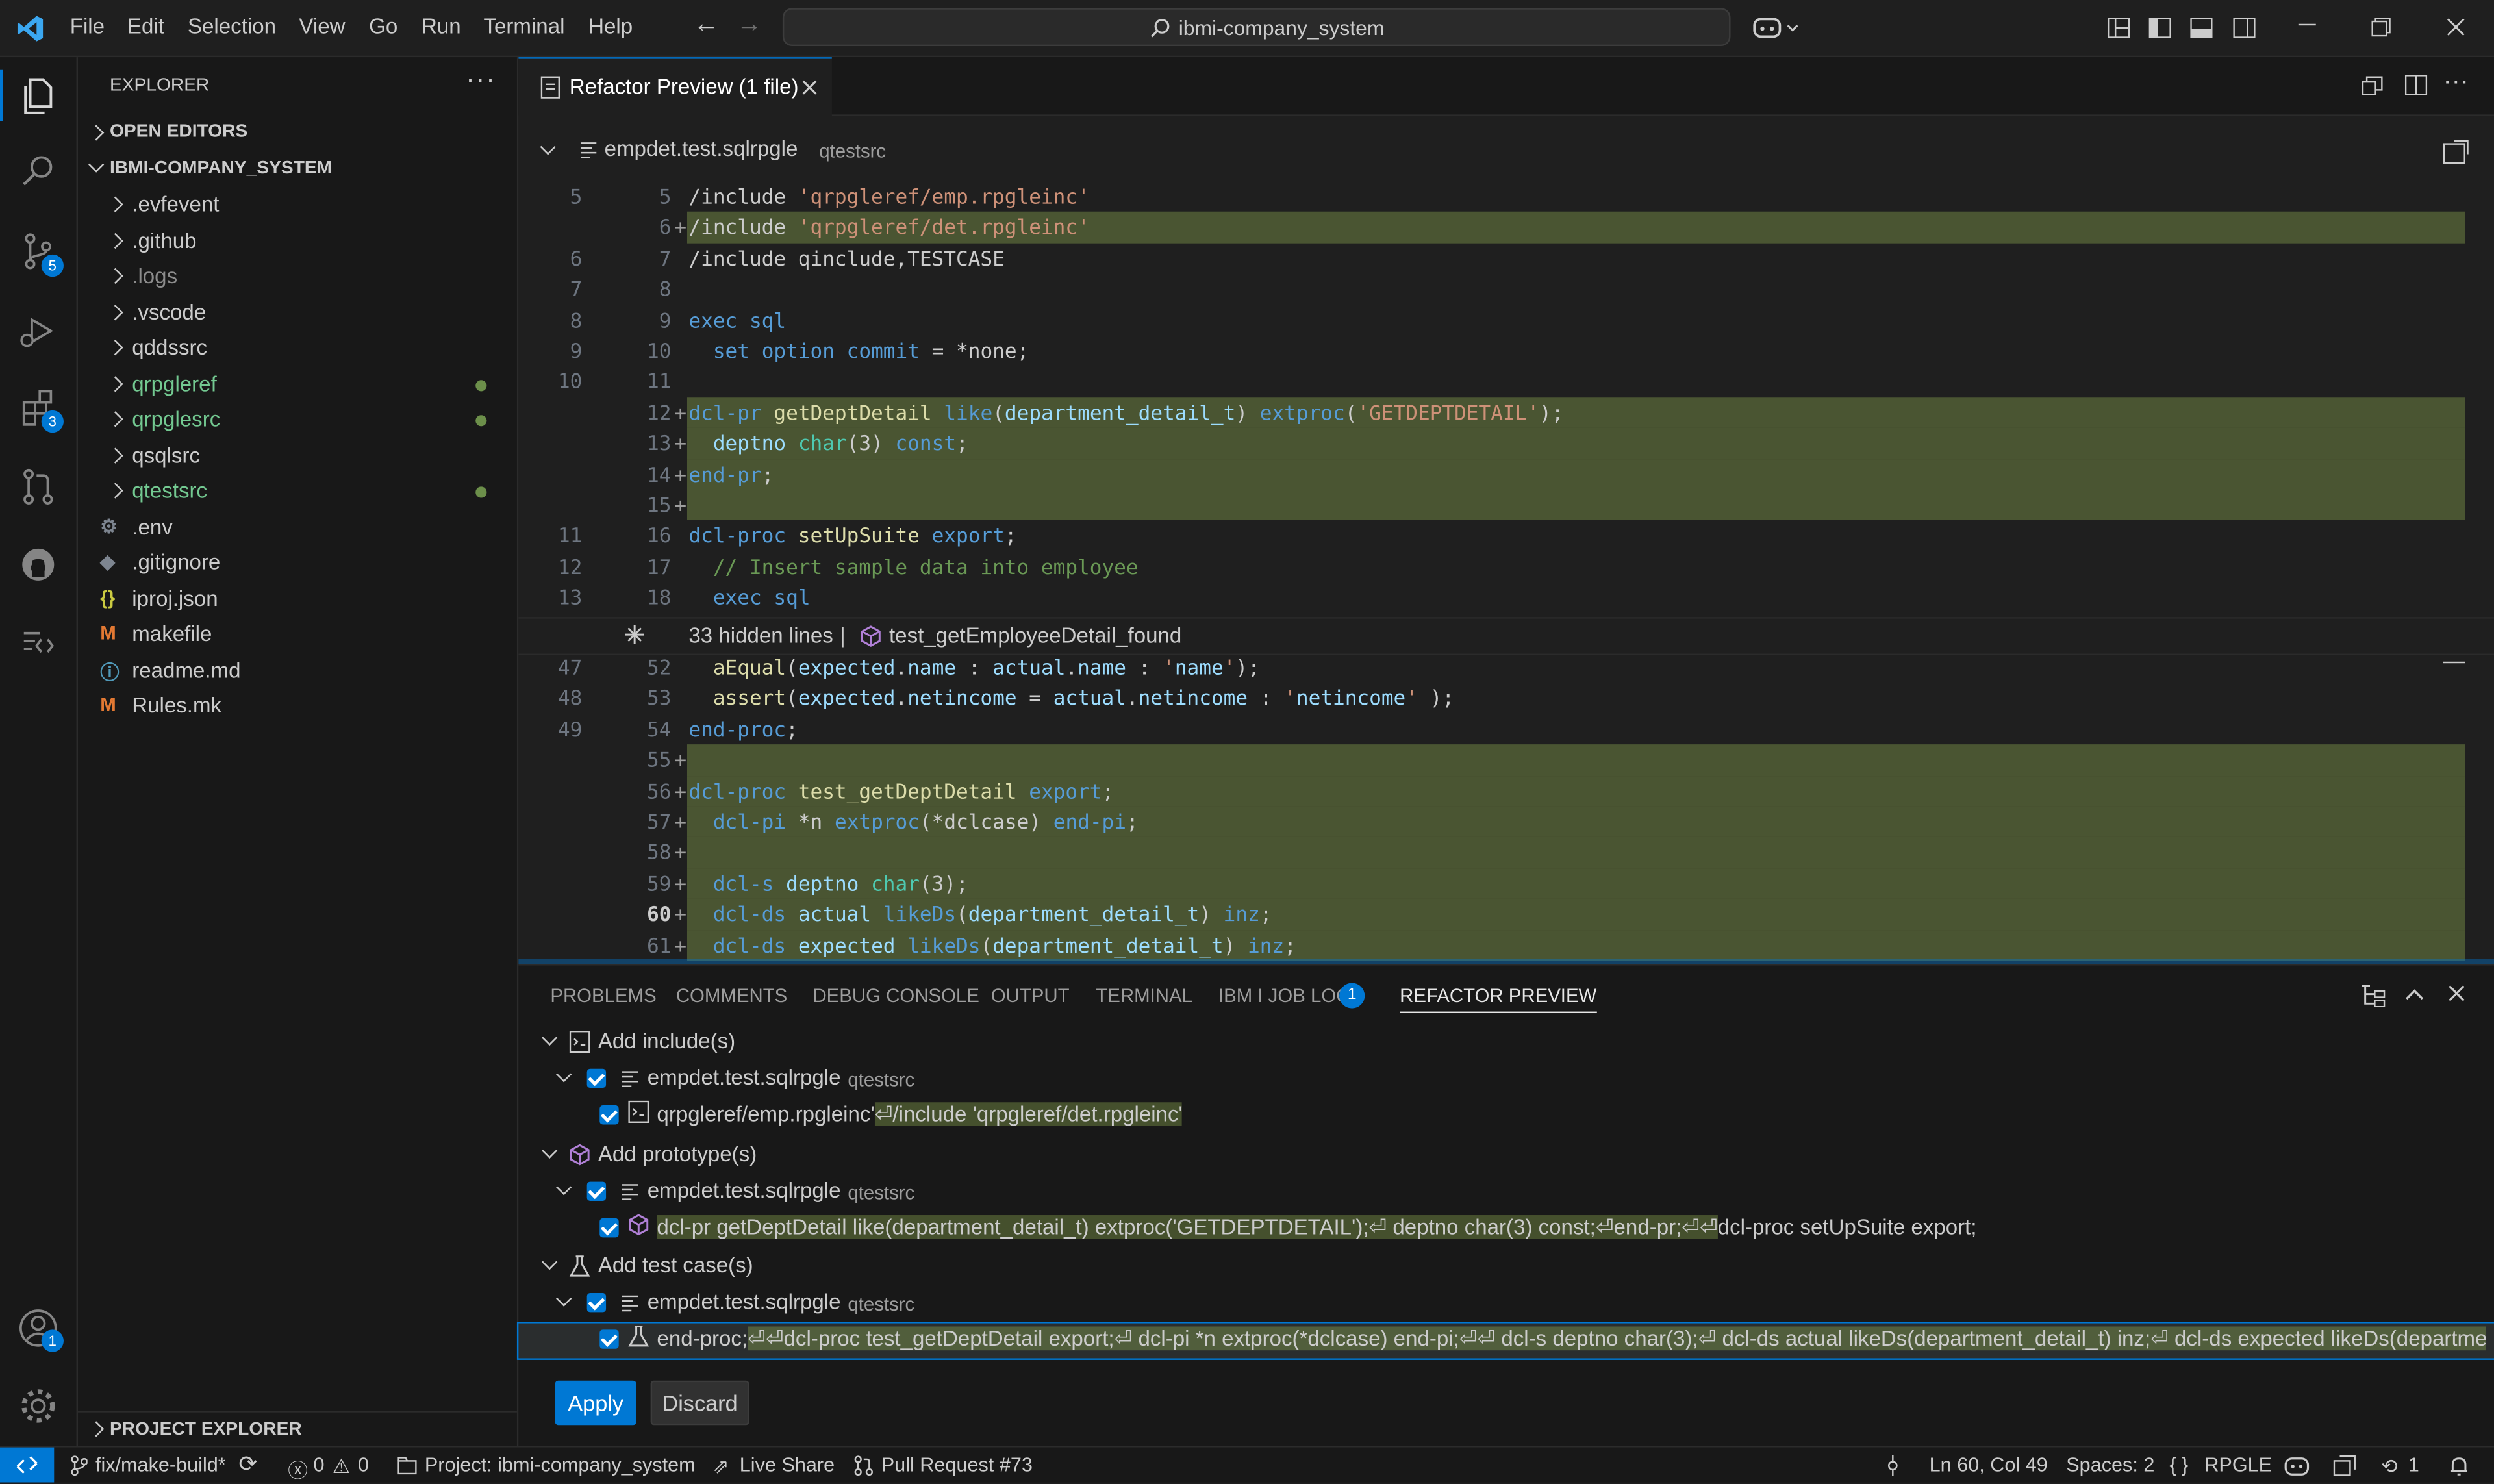  I want to click on panel-tab: IBM I JOB LOG, so click(1285, 996).